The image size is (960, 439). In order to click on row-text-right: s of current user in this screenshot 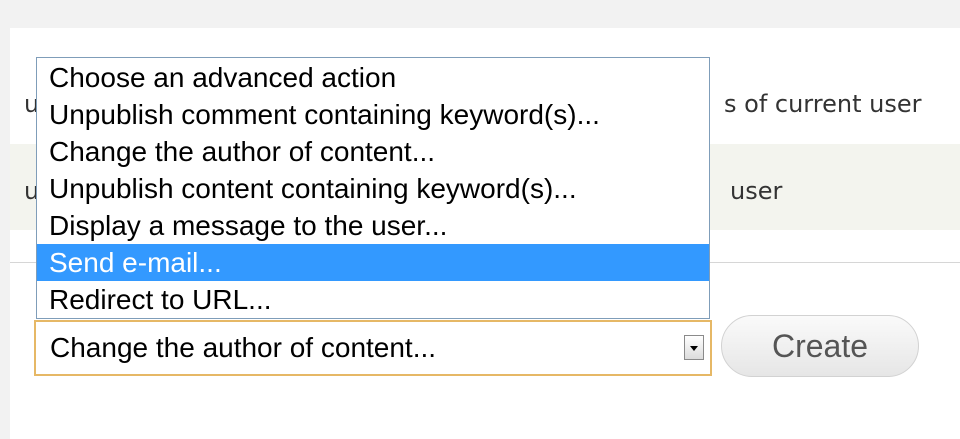, I will do `click(823, 104)`.